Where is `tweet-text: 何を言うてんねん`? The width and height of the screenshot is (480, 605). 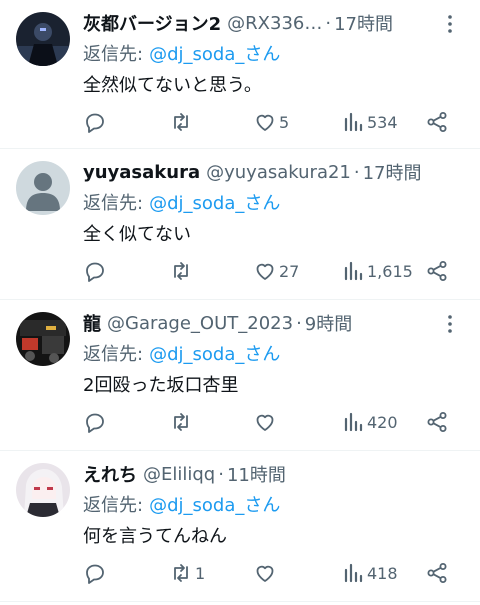
tweet-text: 何を言うてんねん is located at coordinates (155, 536).